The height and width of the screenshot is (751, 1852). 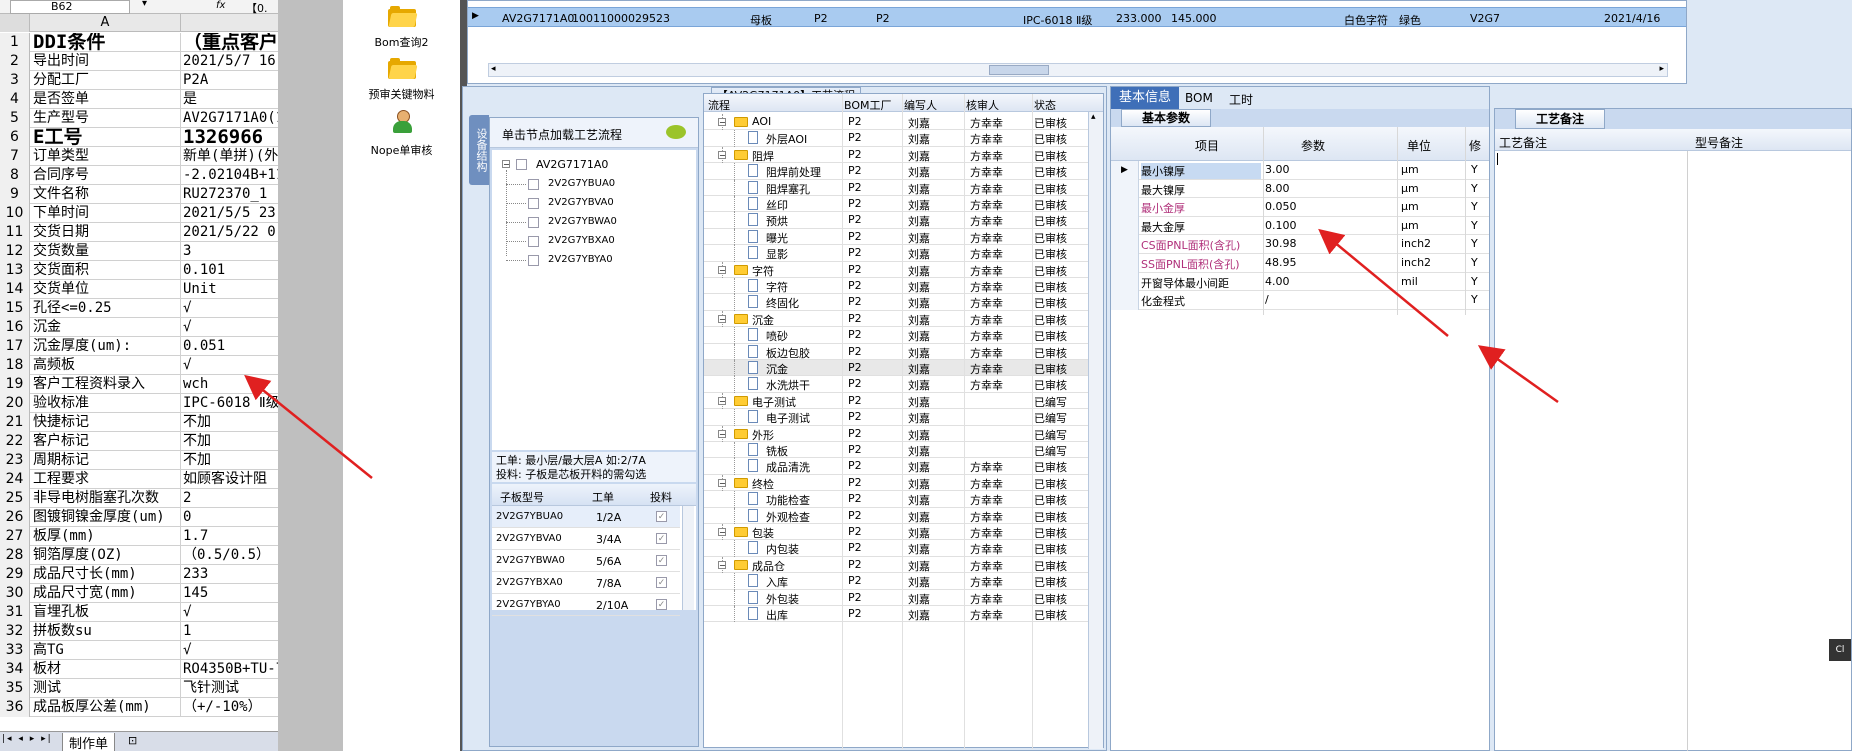 I want to click on arrow-excel, so click(x=308, y=426).